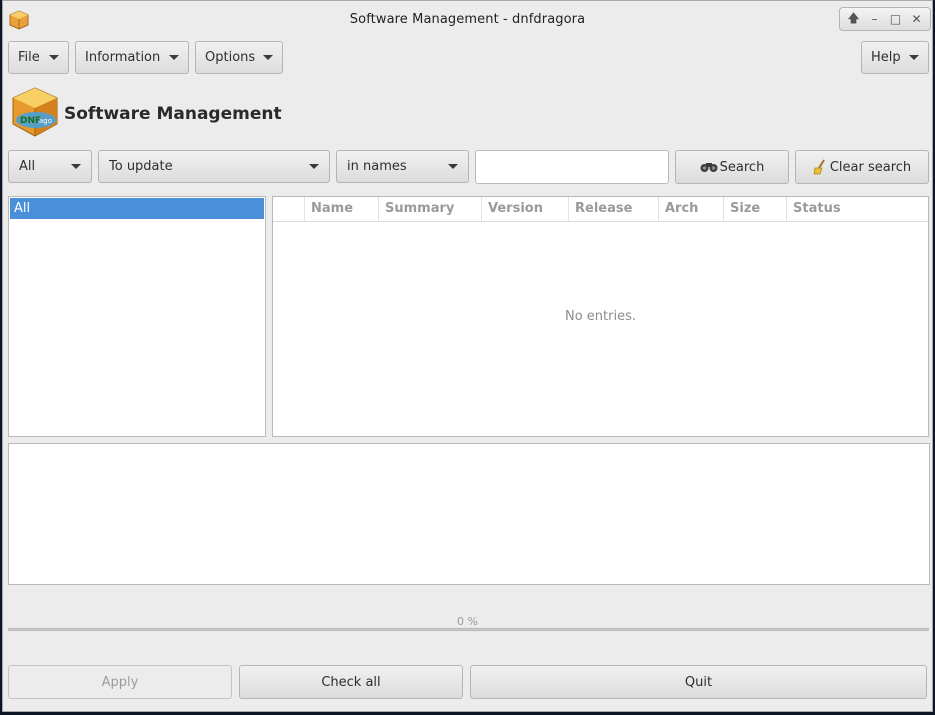 The width and height of the screenshot is (935, 715). I want to click on column-header-arch: Arch, so click(690, 209).